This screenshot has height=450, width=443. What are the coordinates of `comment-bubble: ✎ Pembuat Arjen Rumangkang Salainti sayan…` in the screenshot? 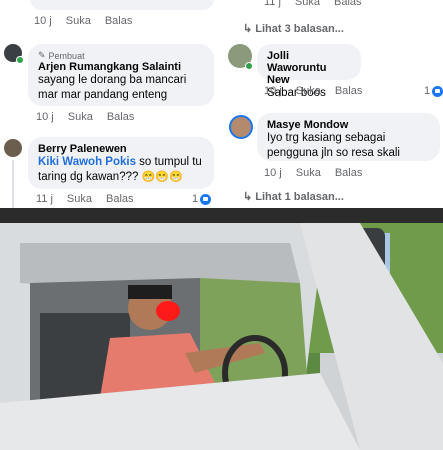 It's located at (121, 75).